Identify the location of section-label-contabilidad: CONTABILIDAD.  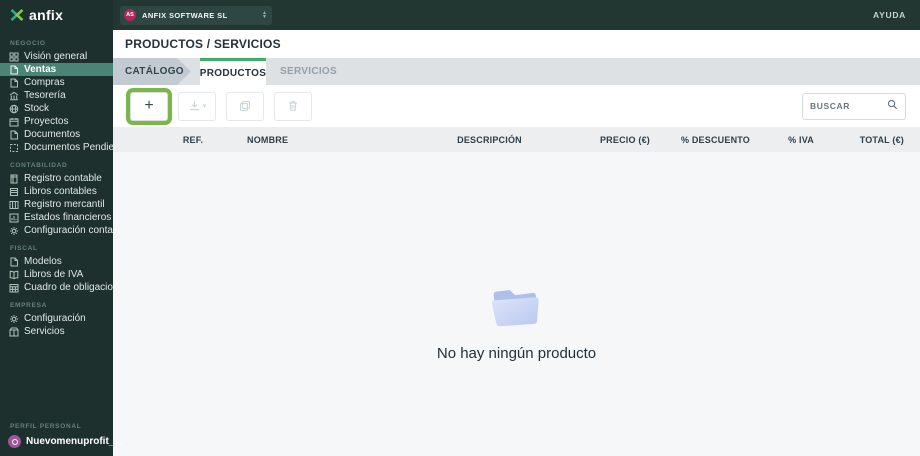
(39, 165).